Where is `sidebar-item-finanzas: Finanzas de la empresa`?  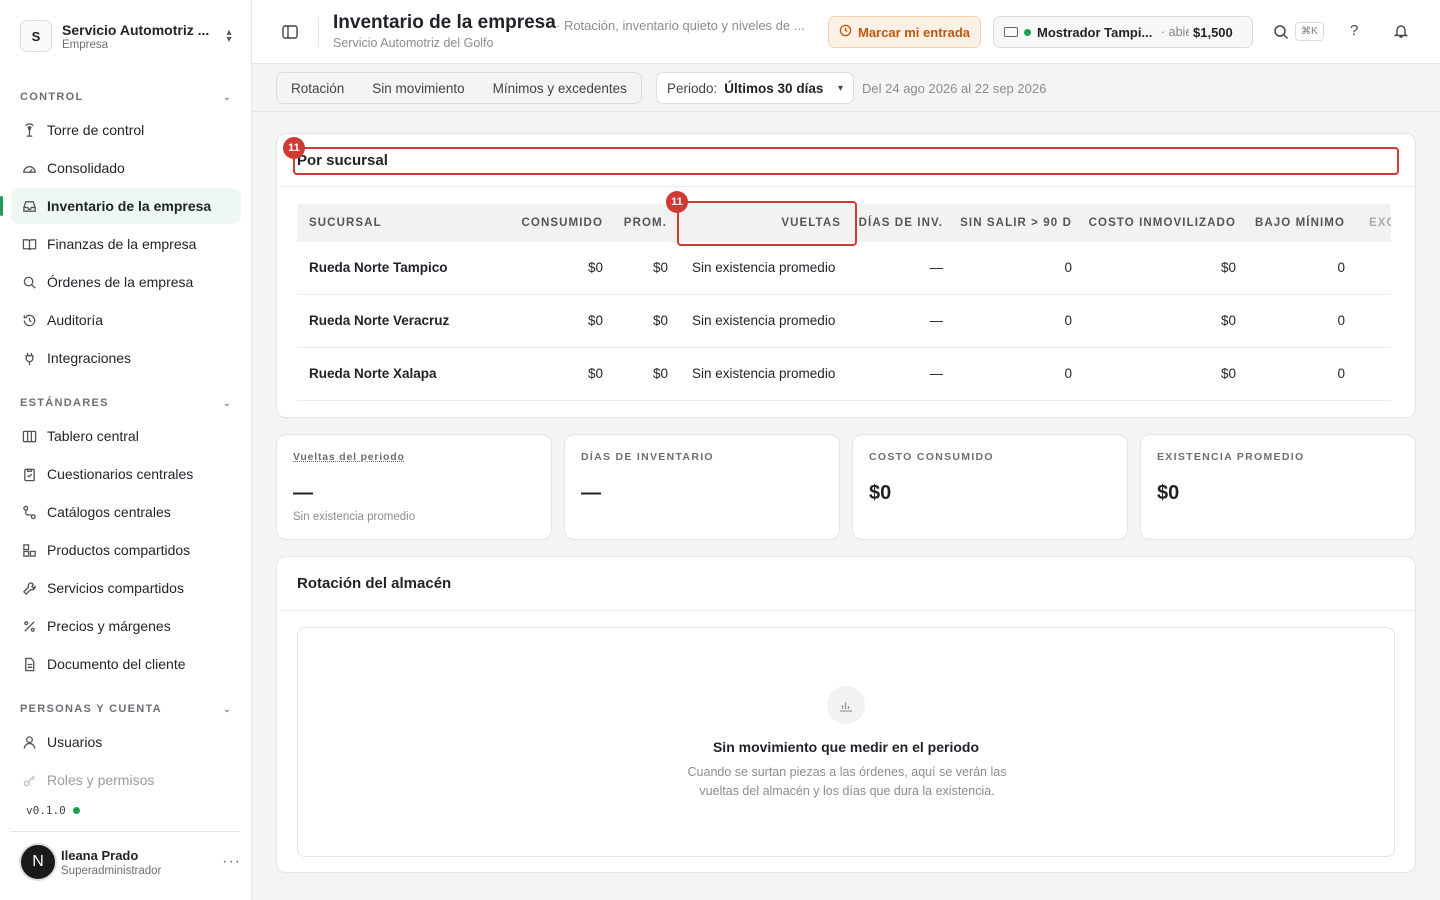
sidebar-item-finanzas: Finanzas de la empresa is located at coordinates (126, 244).